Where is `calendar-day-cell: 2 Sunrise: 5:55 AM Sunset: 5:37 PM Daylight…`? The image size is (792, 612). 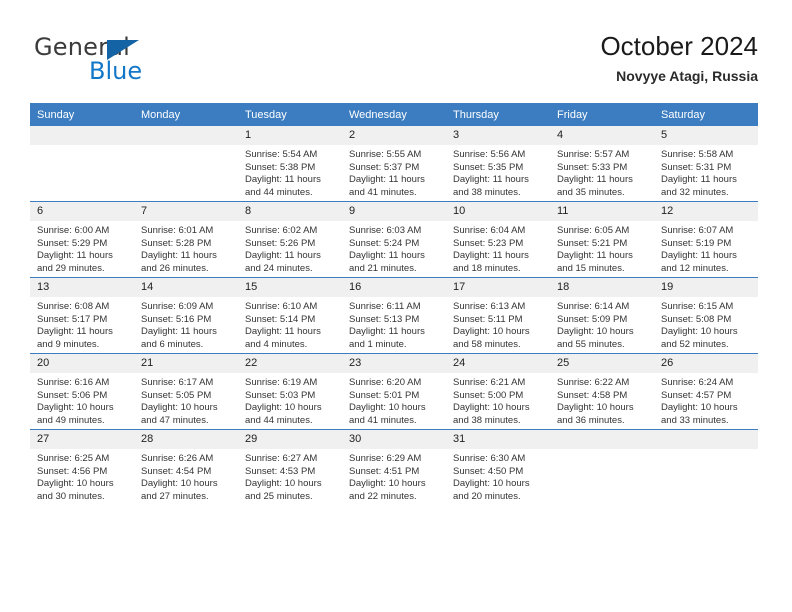 calendar-day-cell: 2 Sunrise: 5:55 AM Sunset: 5:37 PM Daylight… is located at coordinates (394, 164).